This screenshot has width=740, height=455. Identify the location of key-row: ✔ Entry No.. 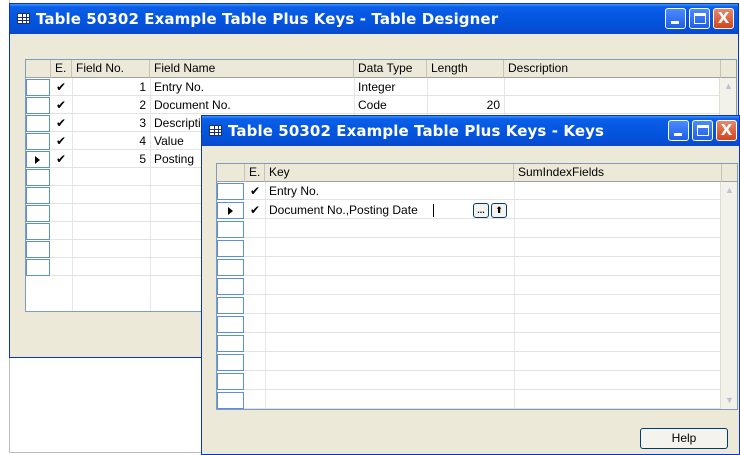
(477, 191).